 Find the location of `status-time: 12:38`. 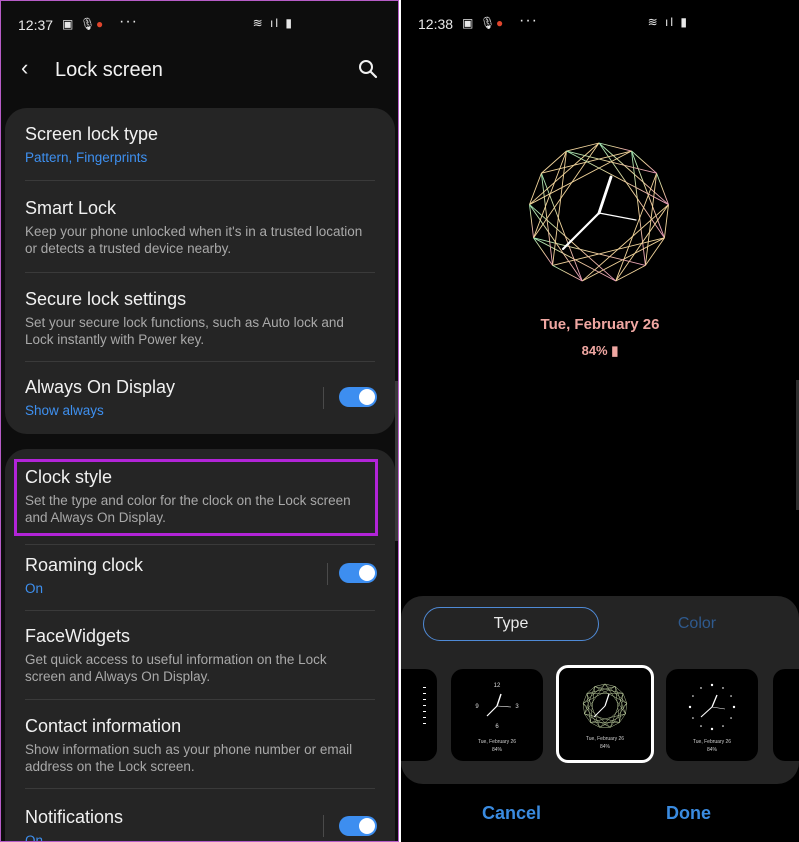

status-time: 12:38 is located at coordinates (436, 24).